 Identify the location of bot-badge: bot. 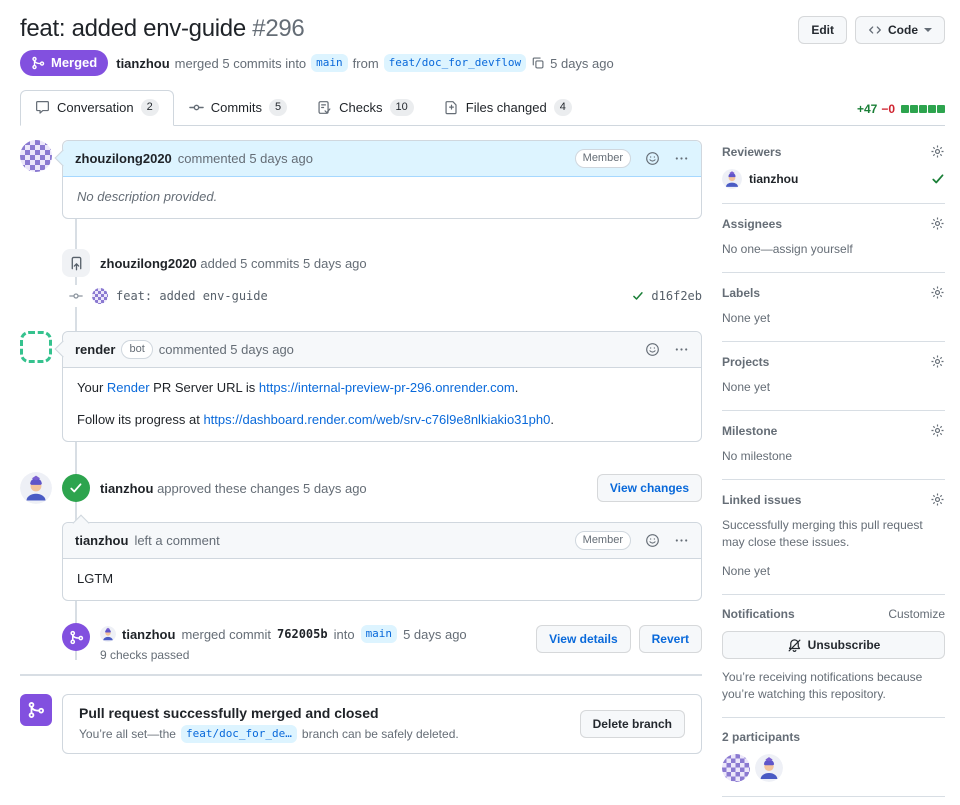
(137, 349).